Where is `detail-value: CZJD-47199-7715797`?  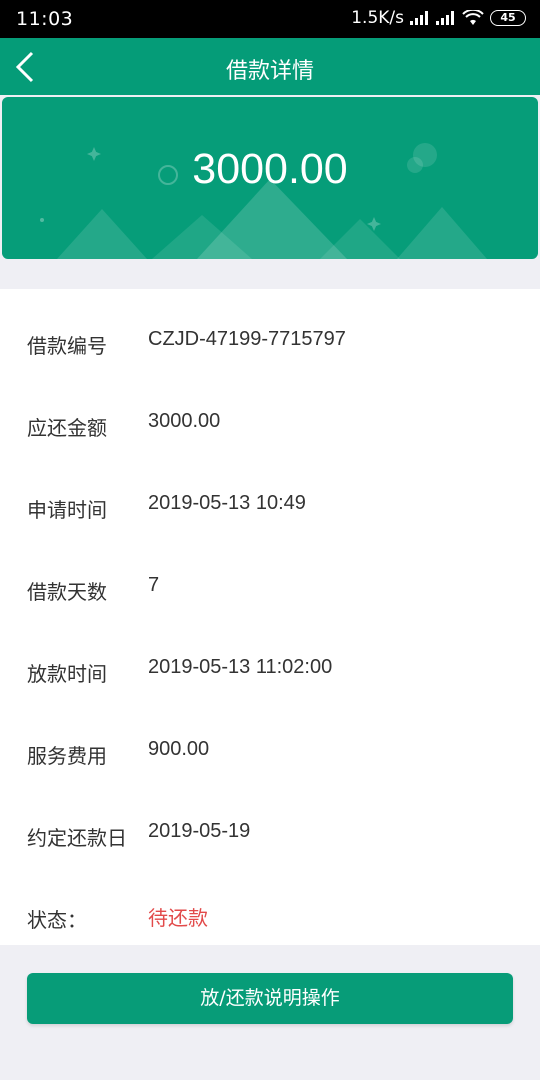
detail-value: CZJD-47199-7715797 is located at coordinates (247, 339).